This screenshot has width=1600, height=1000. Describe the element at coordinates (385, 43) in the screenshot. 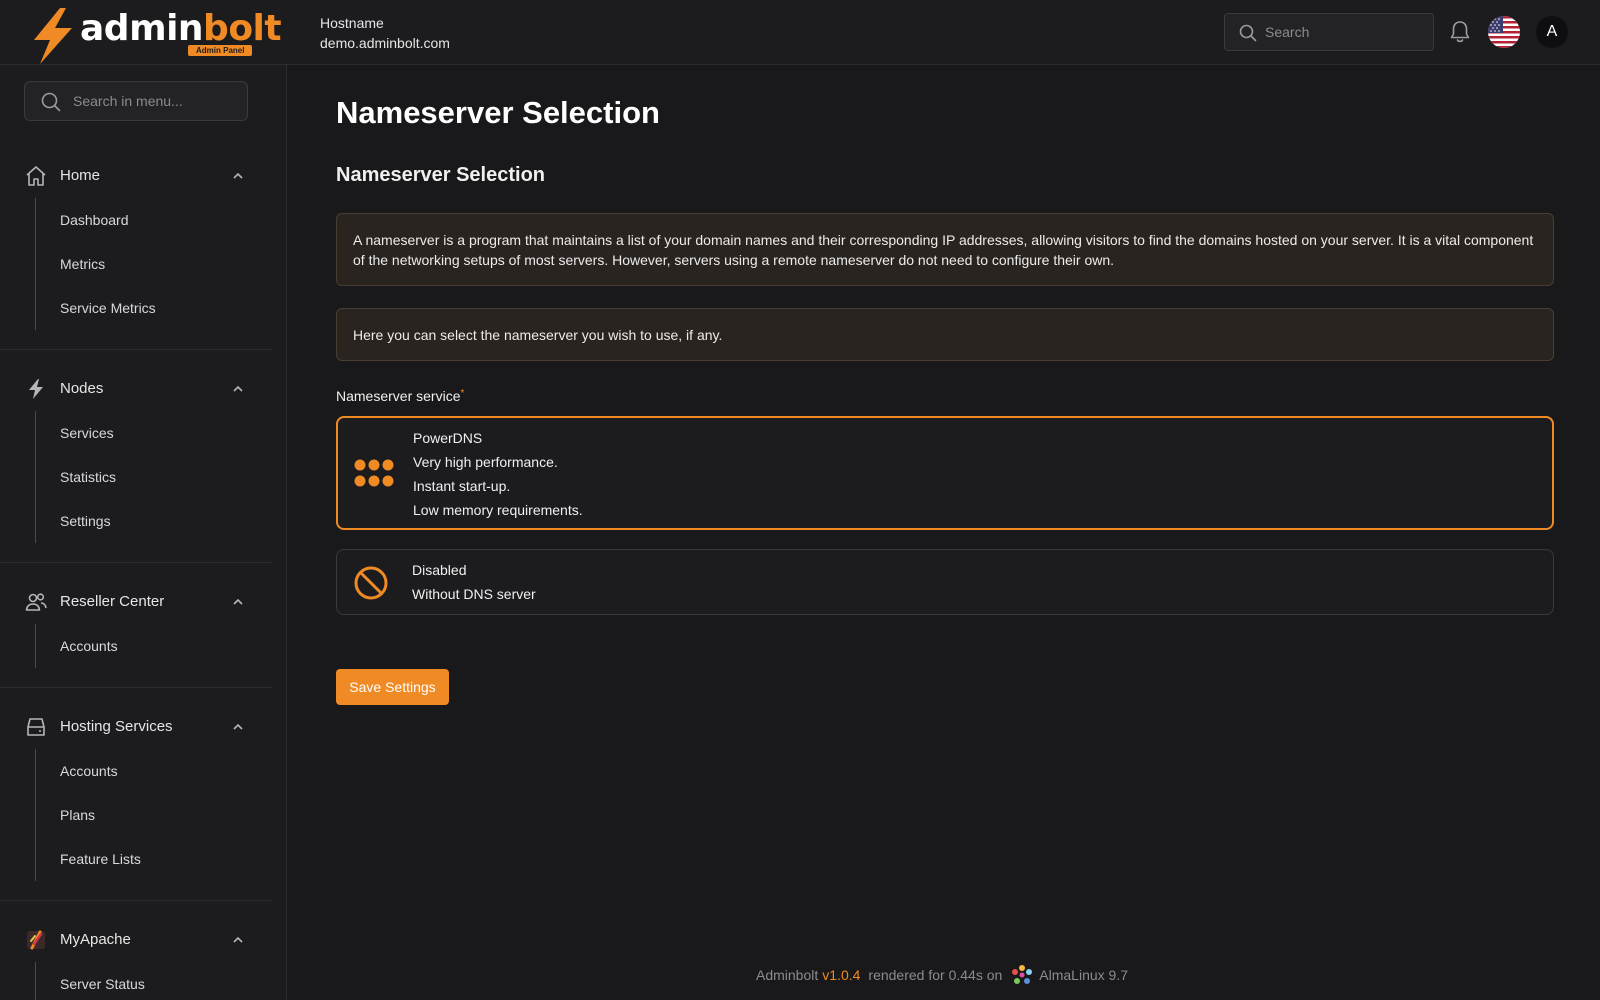

I see `hostname-value: demo.adminbolt.com` at that location.